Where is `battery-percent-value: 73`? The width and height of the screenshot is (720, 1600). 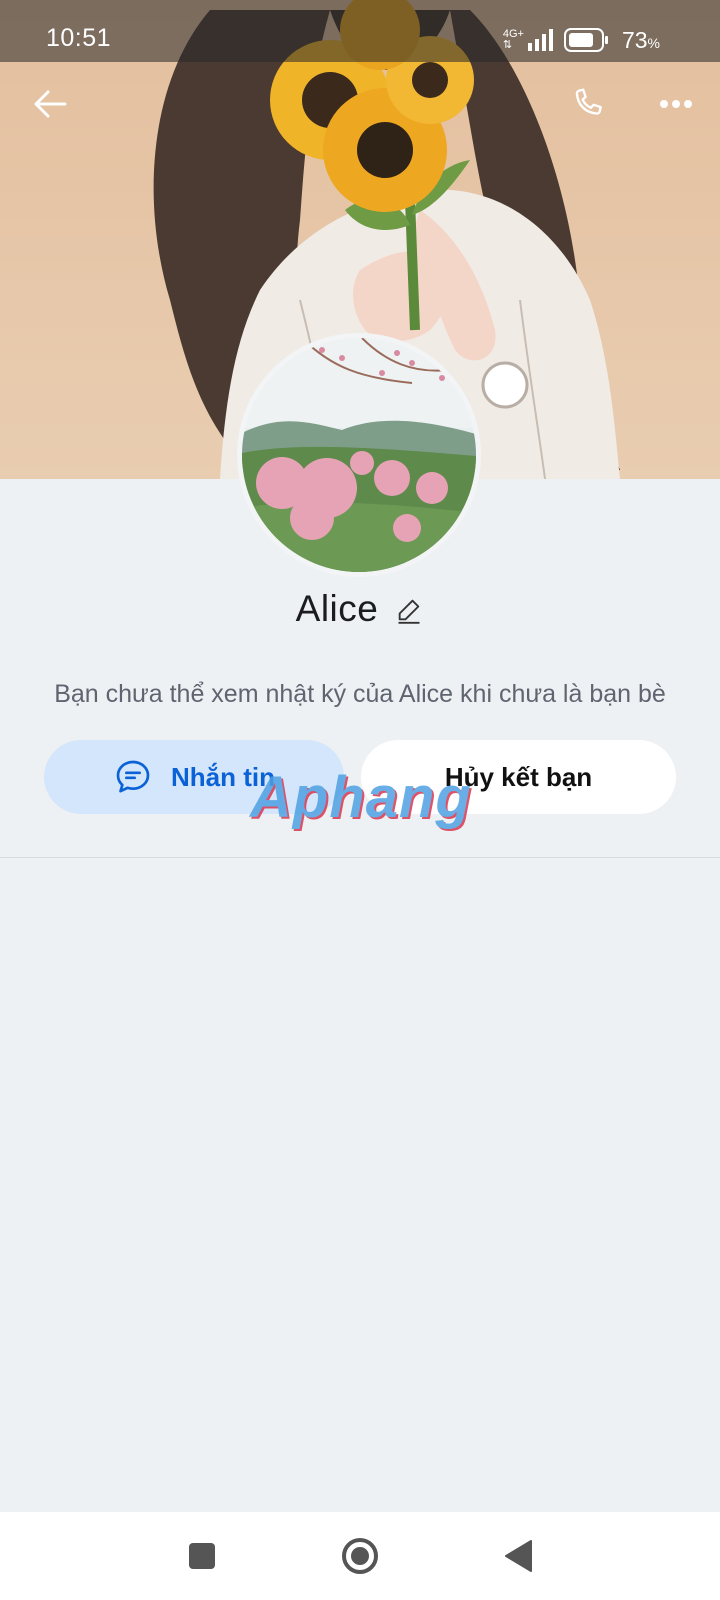
battery-percent-value: 73 is located at coordinates (634, 39).